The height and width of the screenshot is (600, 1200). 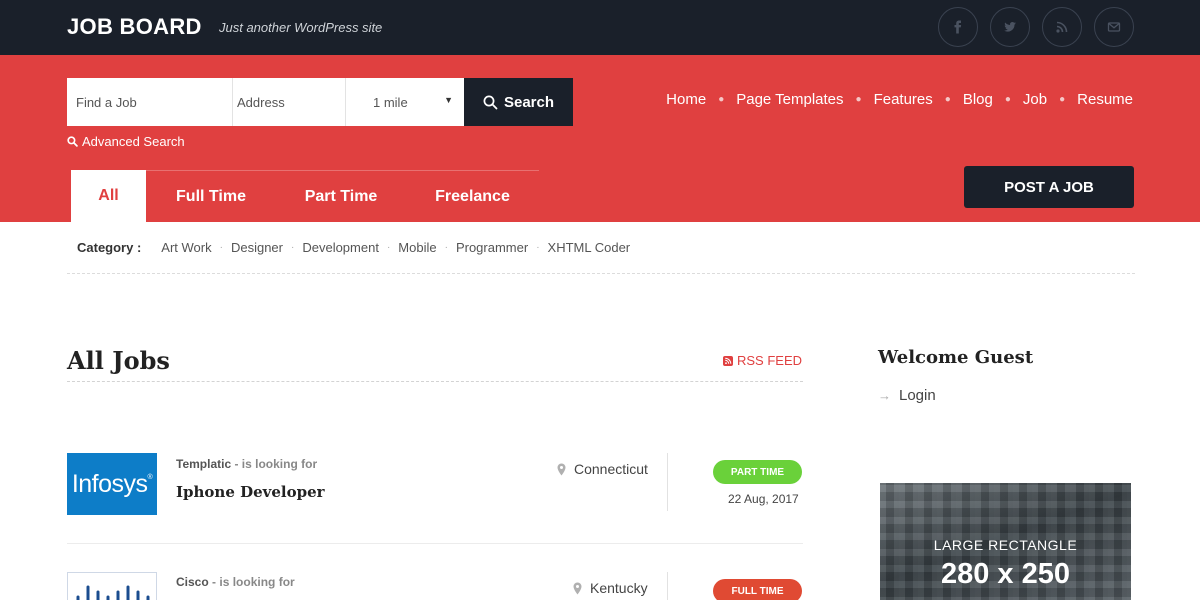 I want to click on category-link: Art Work, so click(x=186, y=247).